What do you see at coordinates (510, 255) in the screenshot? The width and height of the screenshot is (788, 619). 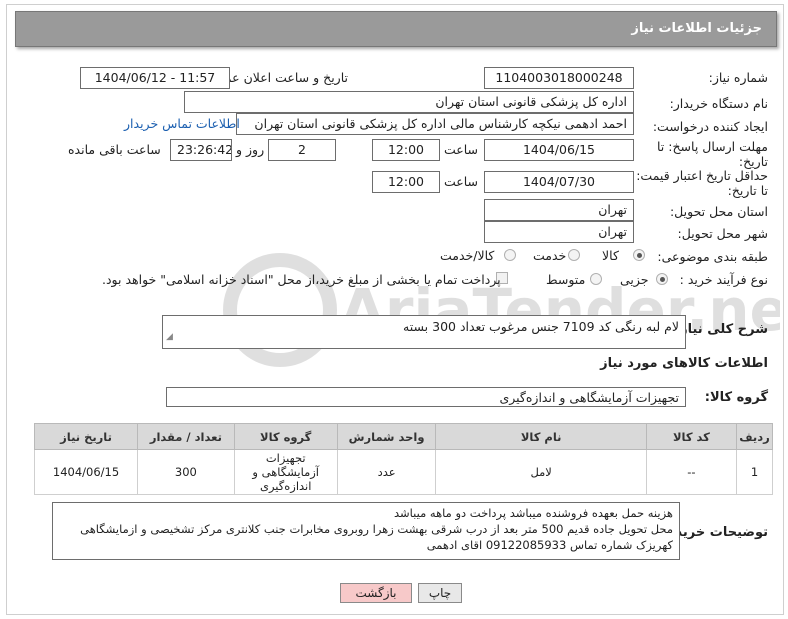 I see `category-radio-both` at bounding box center [510, 255].